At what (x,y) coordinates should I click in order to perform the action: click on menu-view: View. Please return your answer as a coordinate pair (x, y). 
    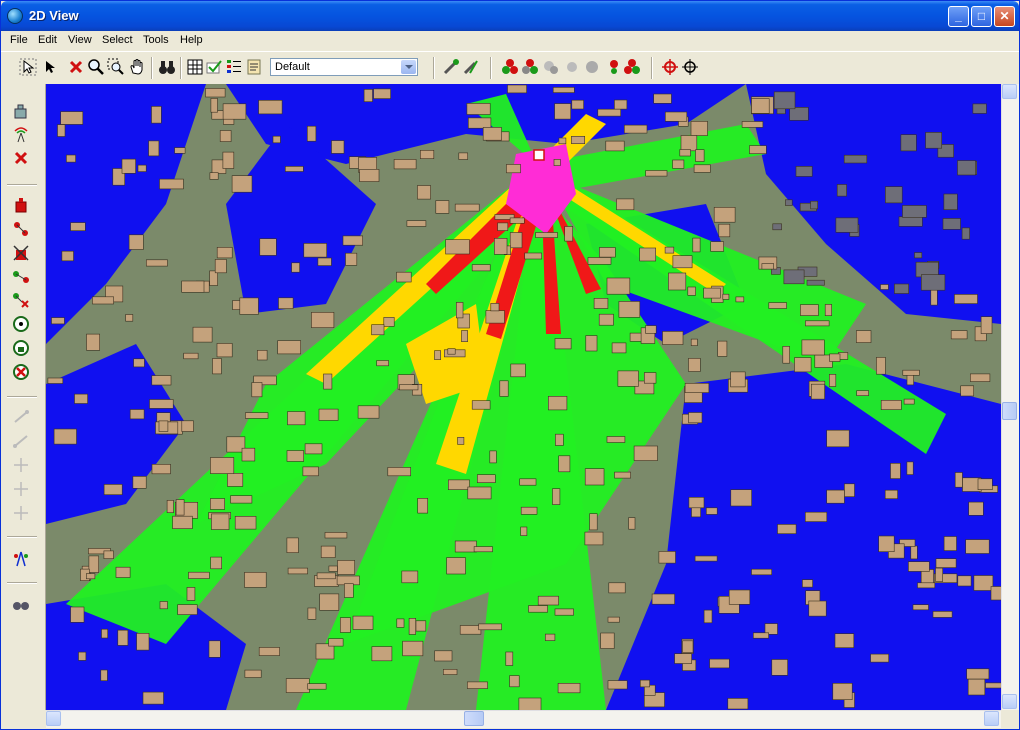
    Looking at the image, I should click on (80, 40).